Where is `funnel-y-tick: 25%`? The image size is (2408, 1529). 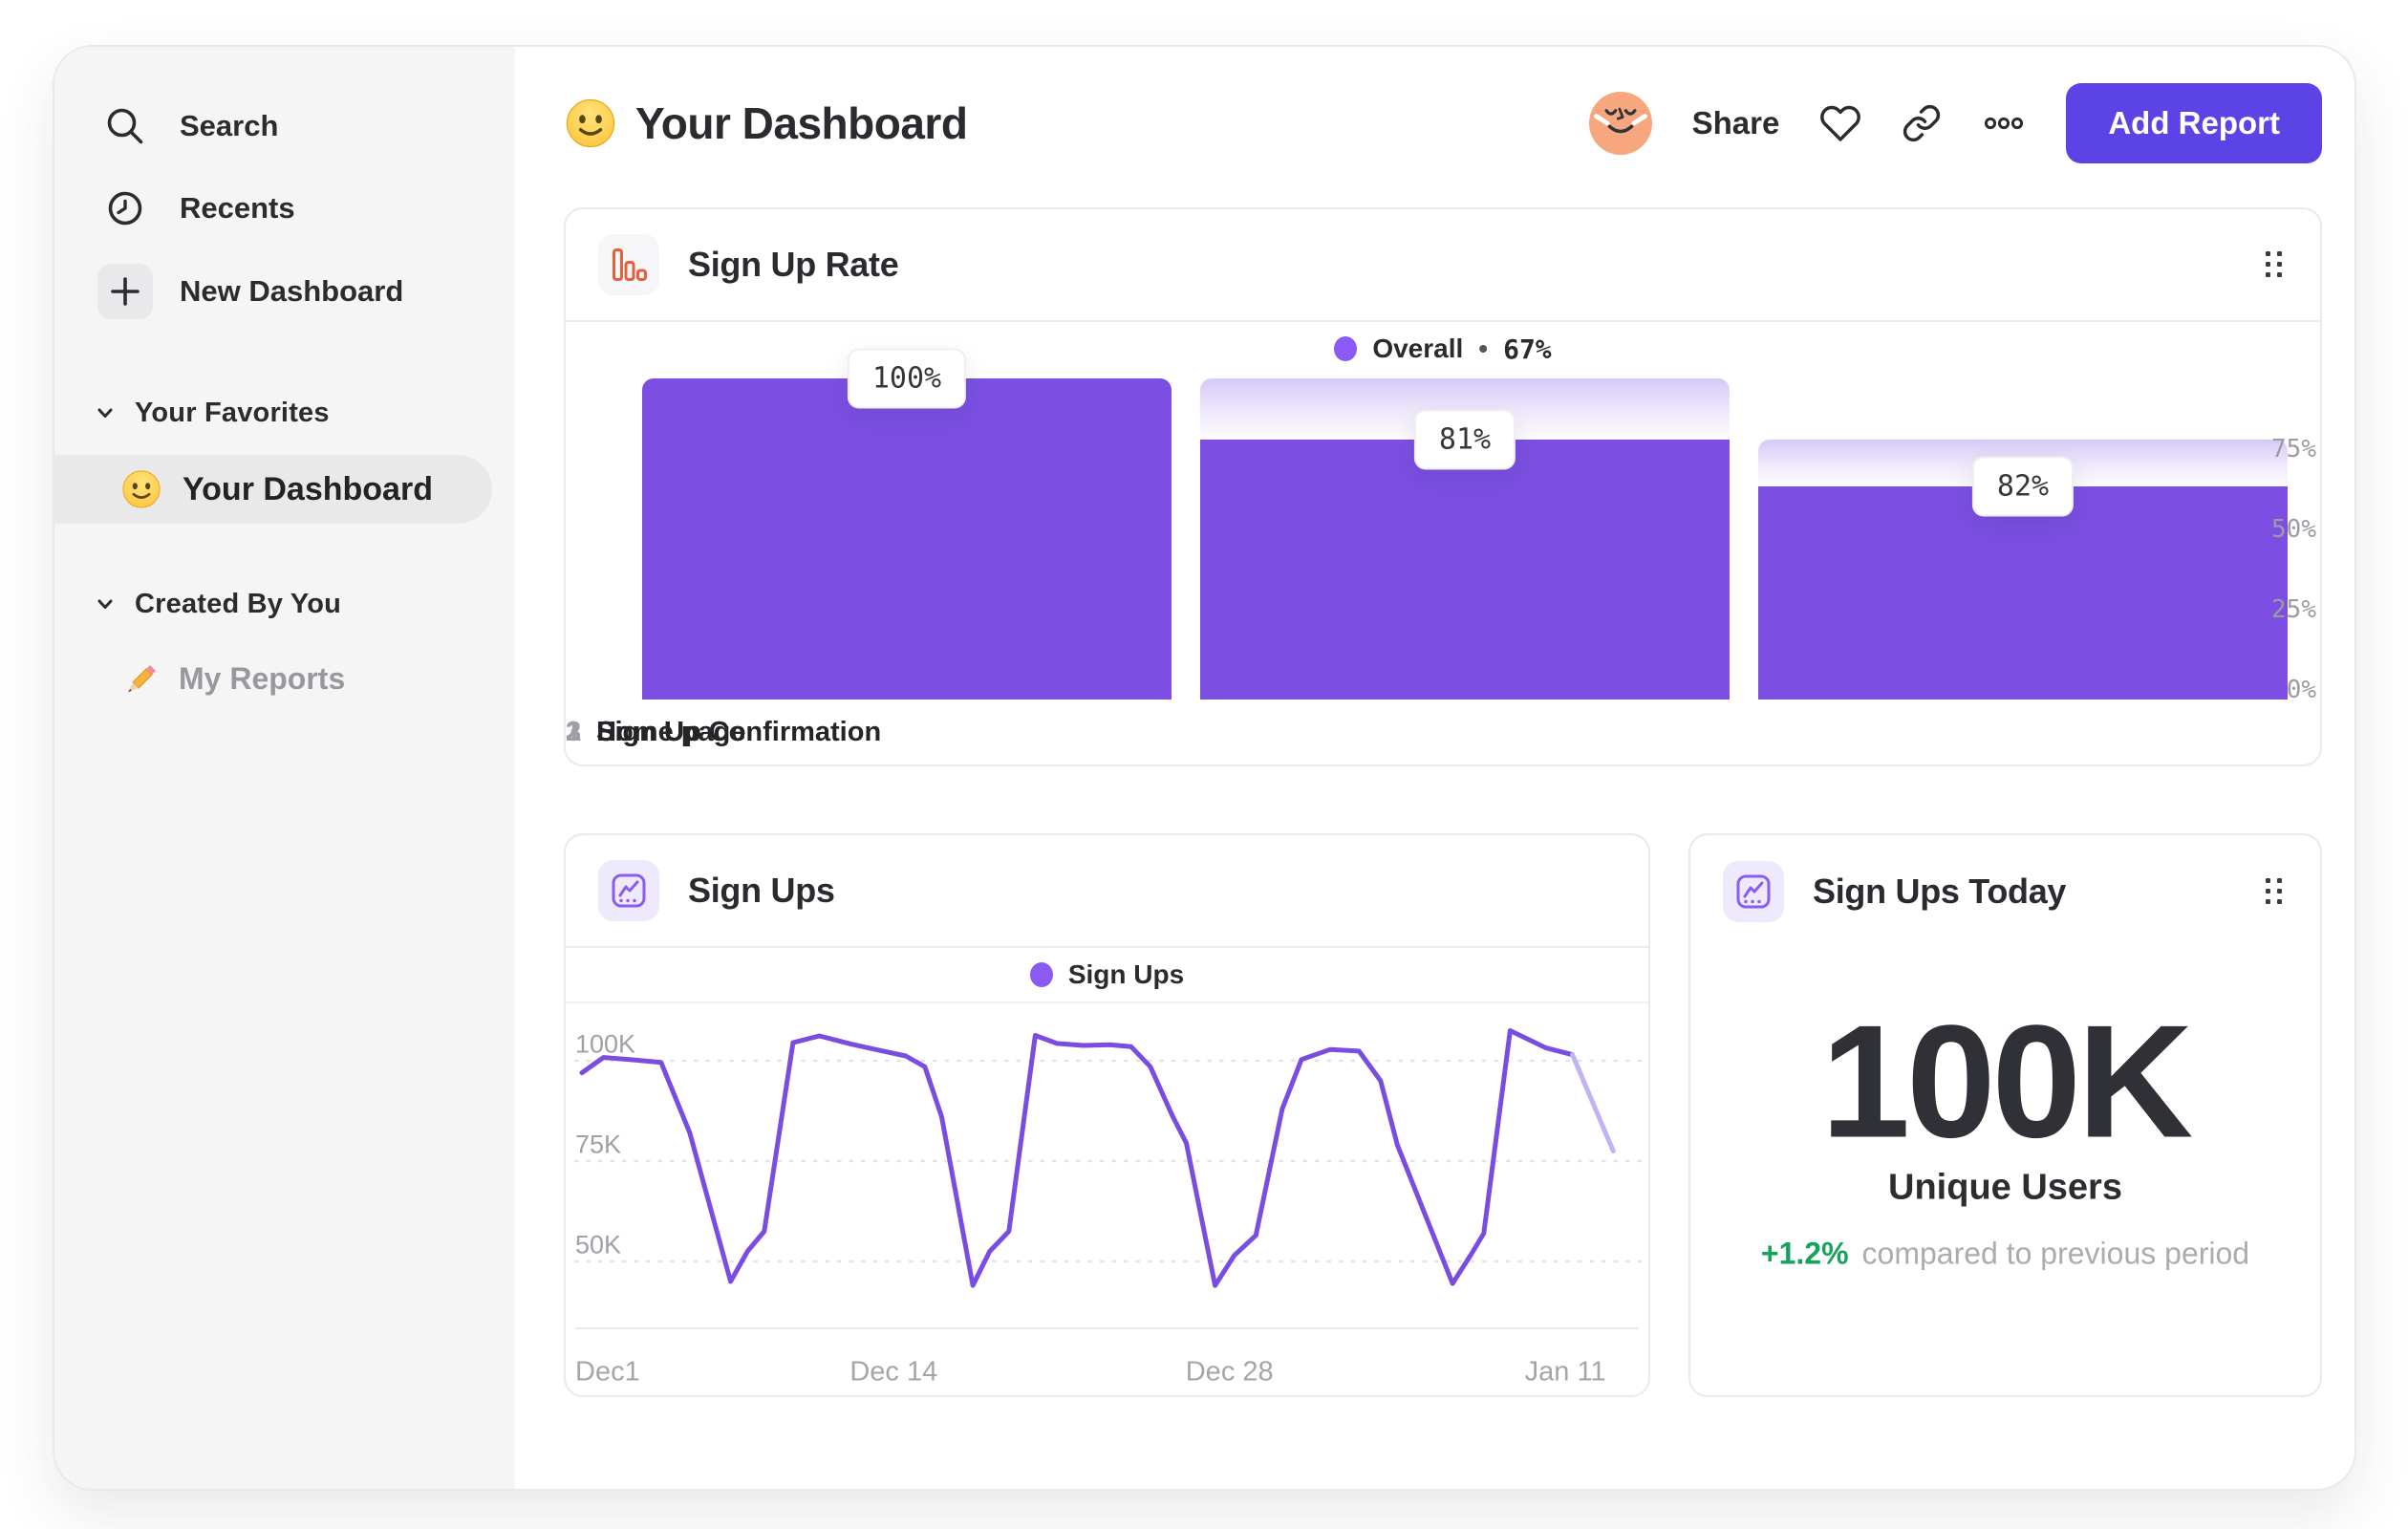 funnel-y-tick: 25% is located at coordinates (2293, 609).